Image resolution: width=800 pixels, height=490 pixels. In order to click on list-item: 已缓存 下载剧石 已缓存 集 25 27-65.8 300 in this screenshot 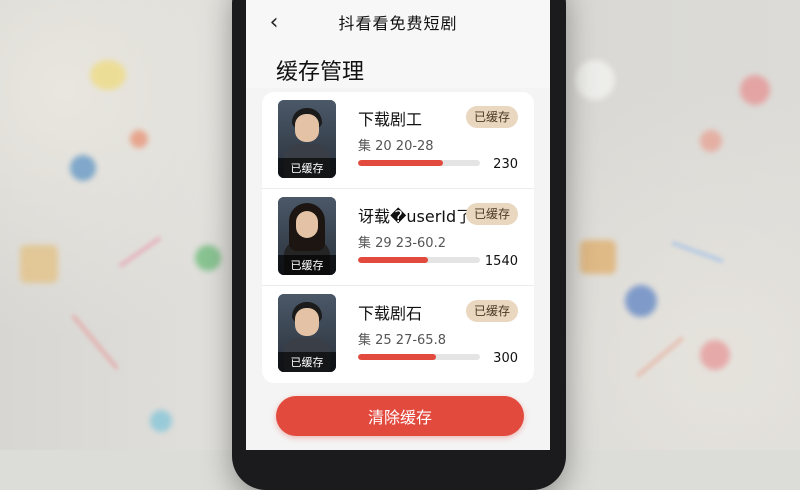, I will do `click(398, 334)`.